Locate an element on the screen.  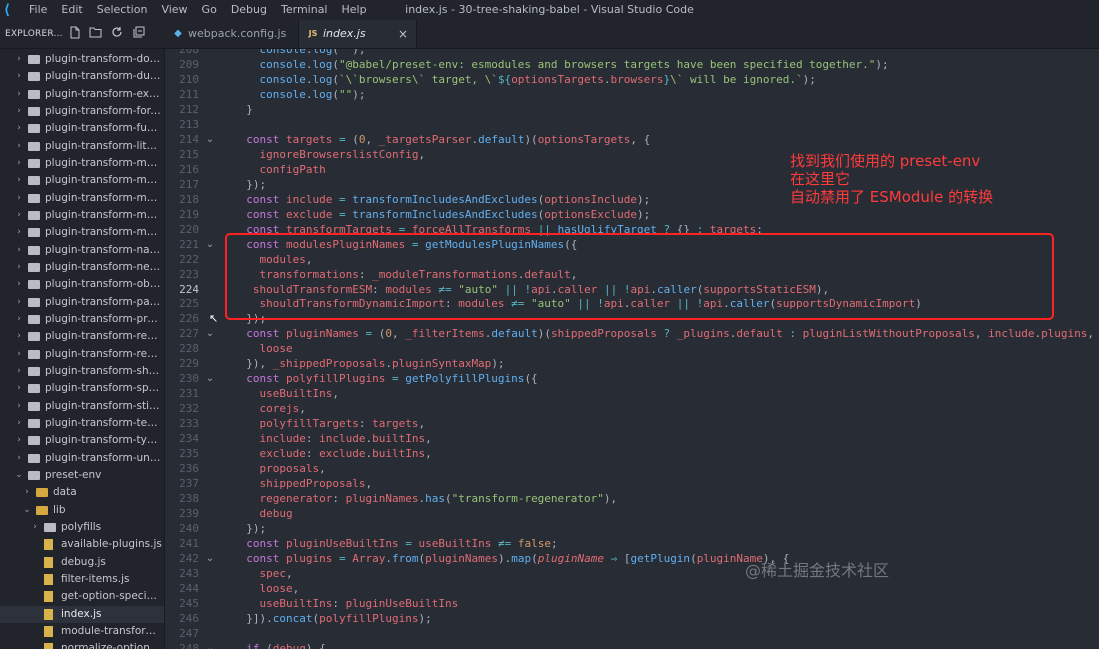
code-token: from is located at coordinates (405, 558).